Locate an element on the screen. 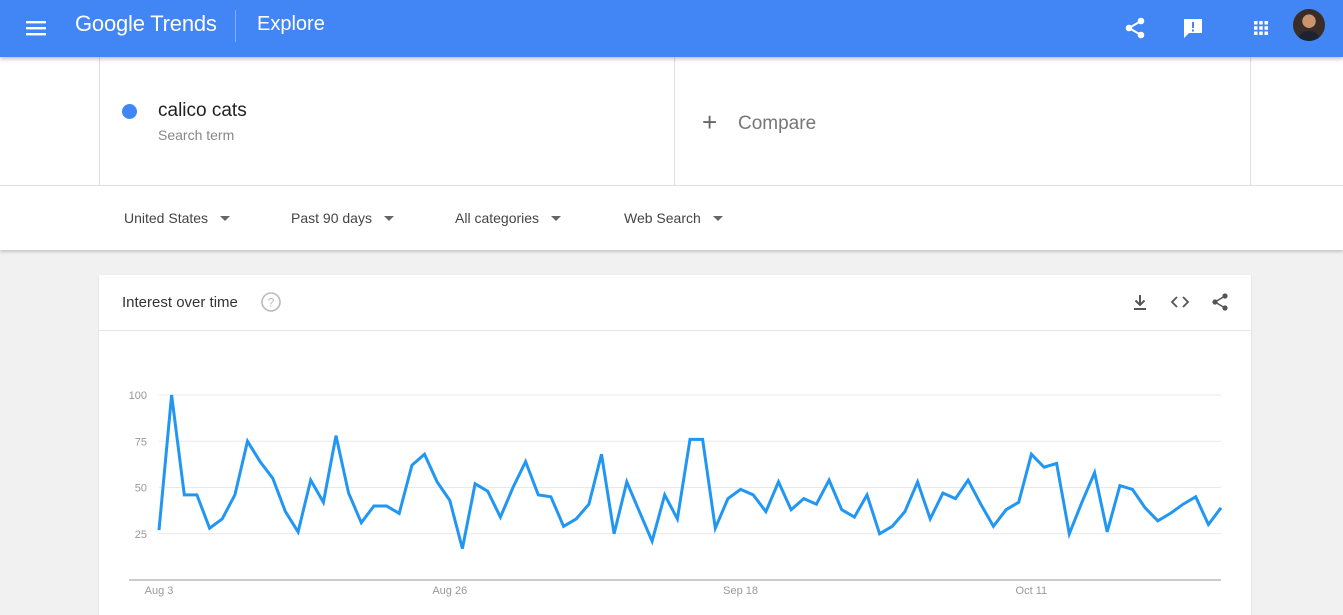 Image resolution: width=1343 pixels, height=615 pixels. download-icon is located at coordinates (1140, 302).